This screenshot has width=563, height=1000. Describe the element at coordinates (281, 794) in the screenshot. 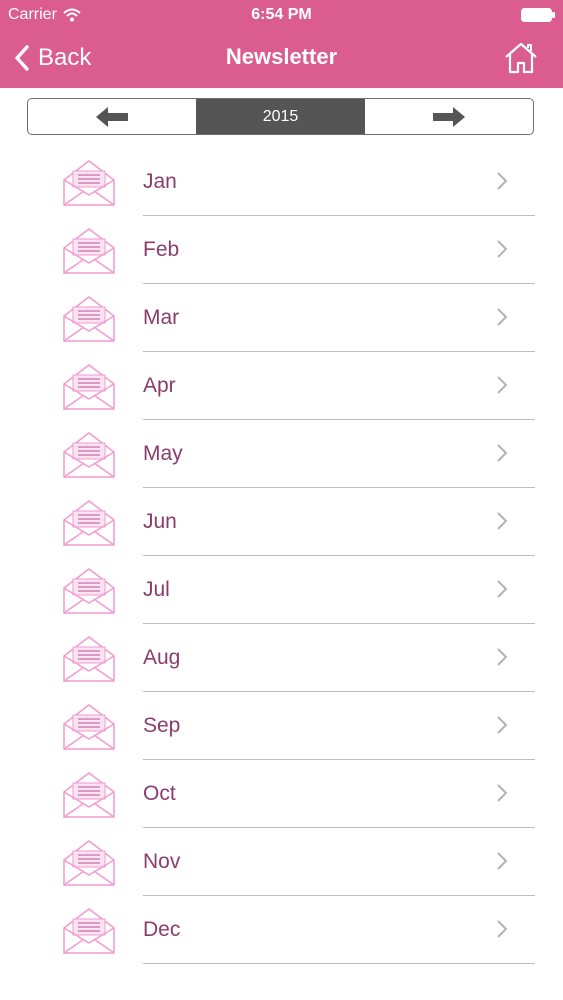

I see `month-item-oct: Oct` at that location.